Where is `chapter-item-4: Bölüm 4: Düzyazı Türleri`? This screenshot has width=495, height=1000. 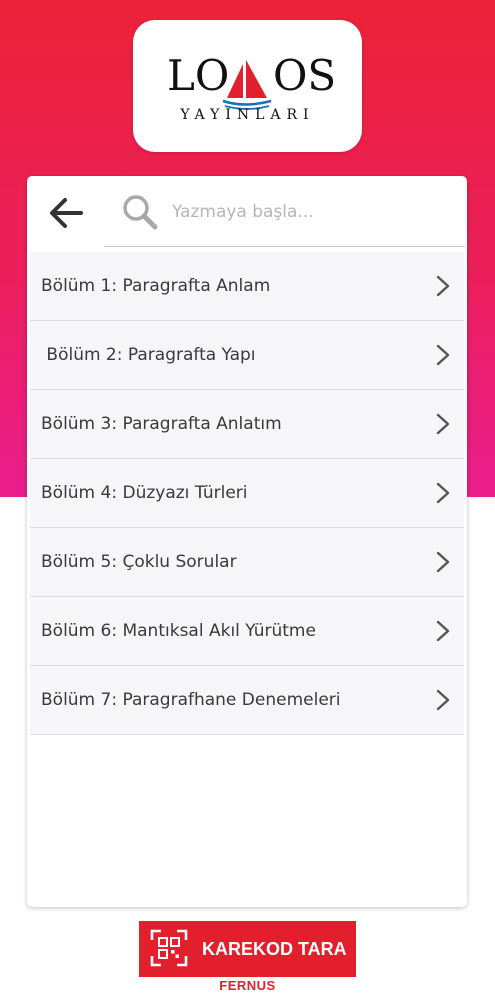 chapter-item-4: Bölüm 4: Düzyazı Türleri is located at coordinates (247, 493).